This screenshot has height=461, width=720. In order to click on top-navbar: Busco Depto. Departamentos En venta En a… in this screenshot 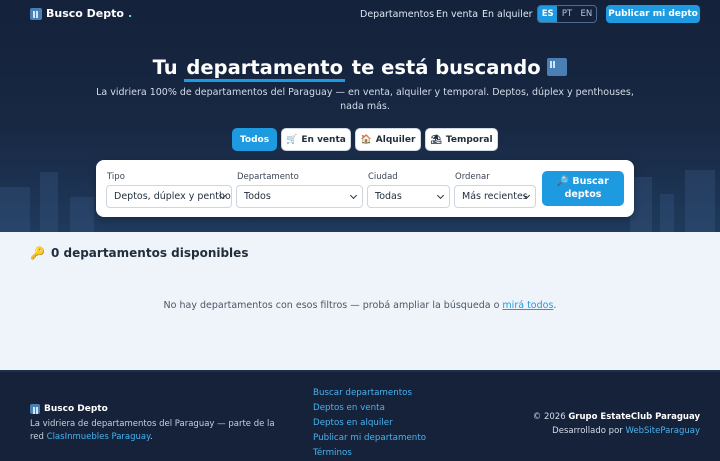, I will do `click(360, 15)`.